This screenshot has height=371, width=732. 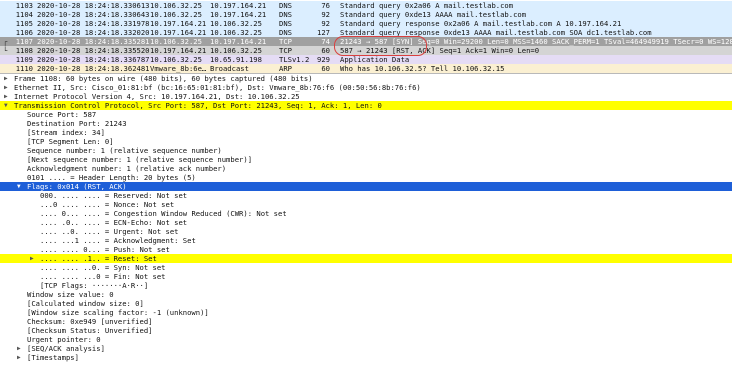 I want to click on tree-field: .... .... 0... = Push: Not set, so click(x=366, y=249).